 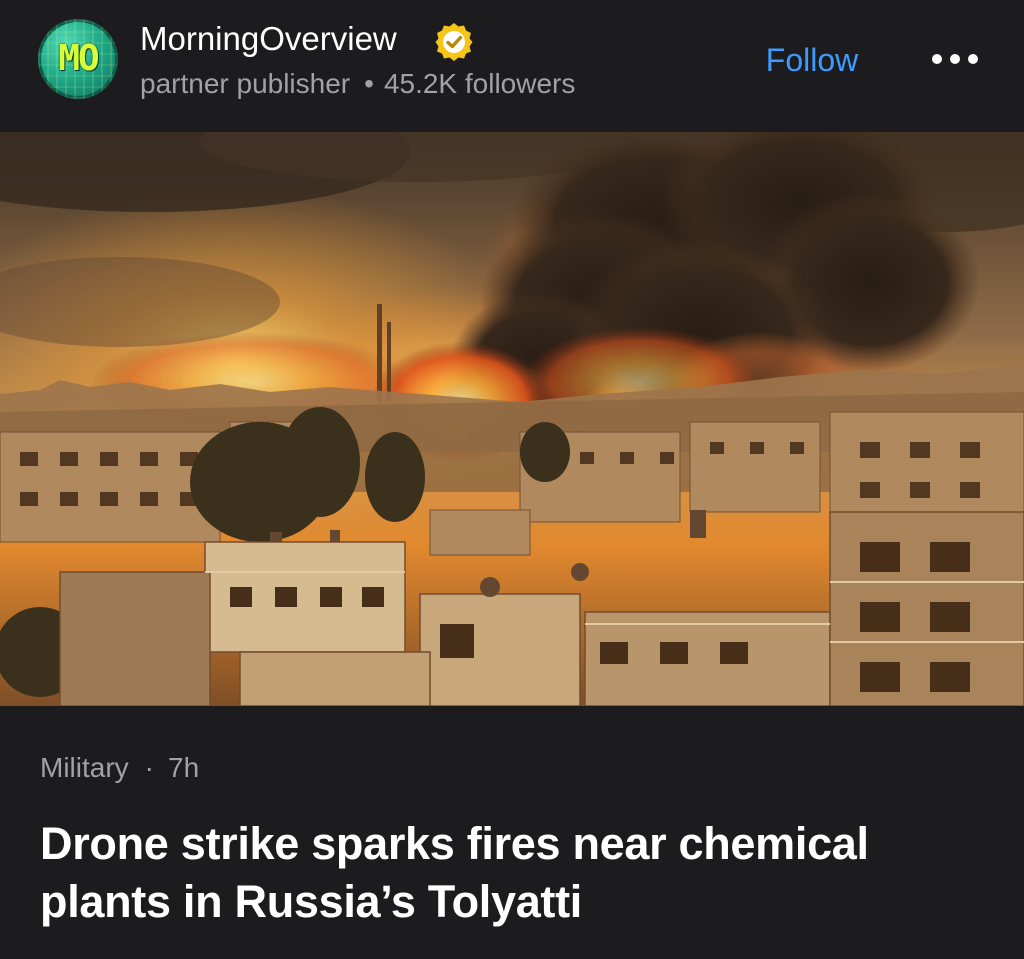 I want to click on follower-count: 45.2K followers, so click(x=479, y=83).